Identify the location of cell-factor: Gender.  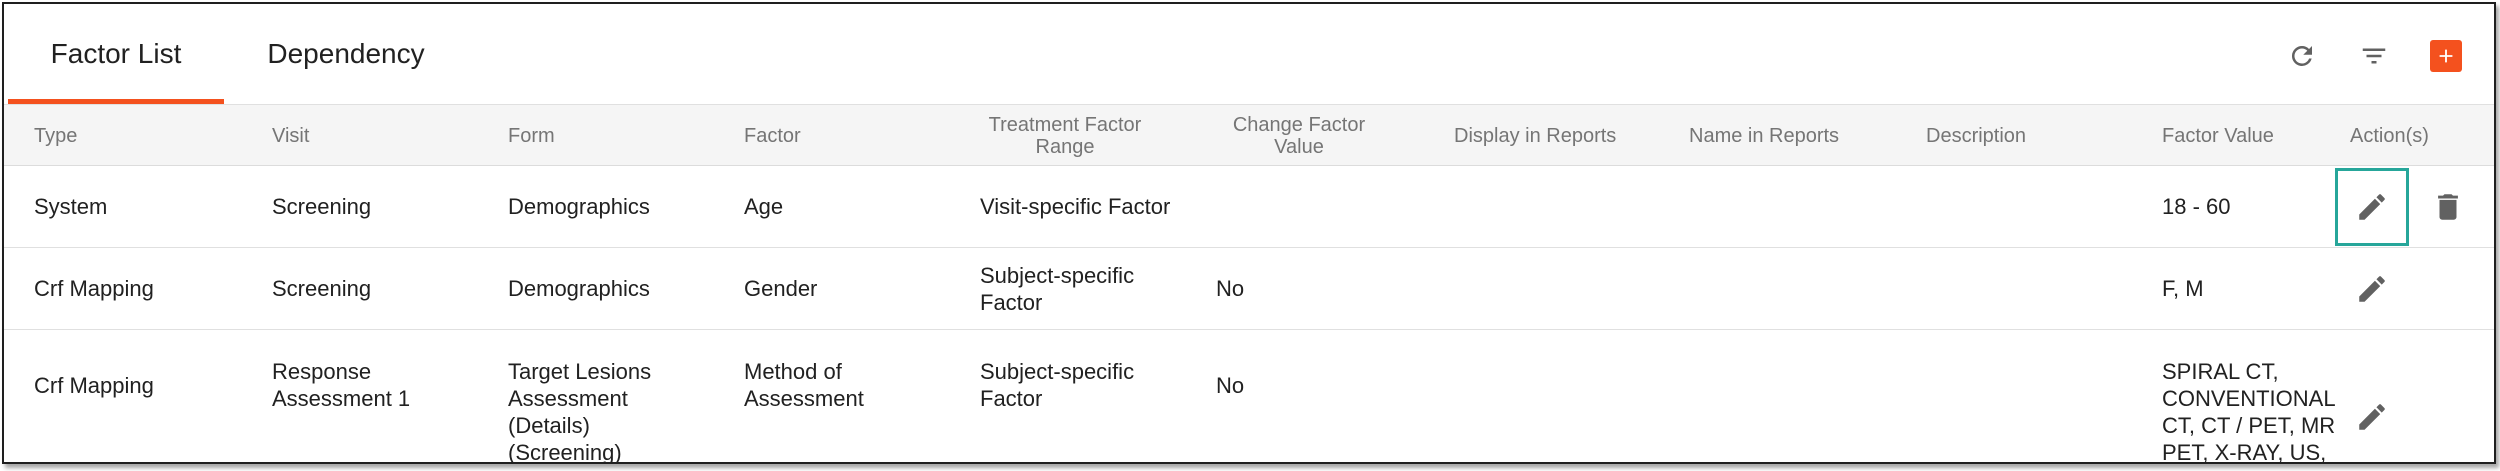
(781, 288).